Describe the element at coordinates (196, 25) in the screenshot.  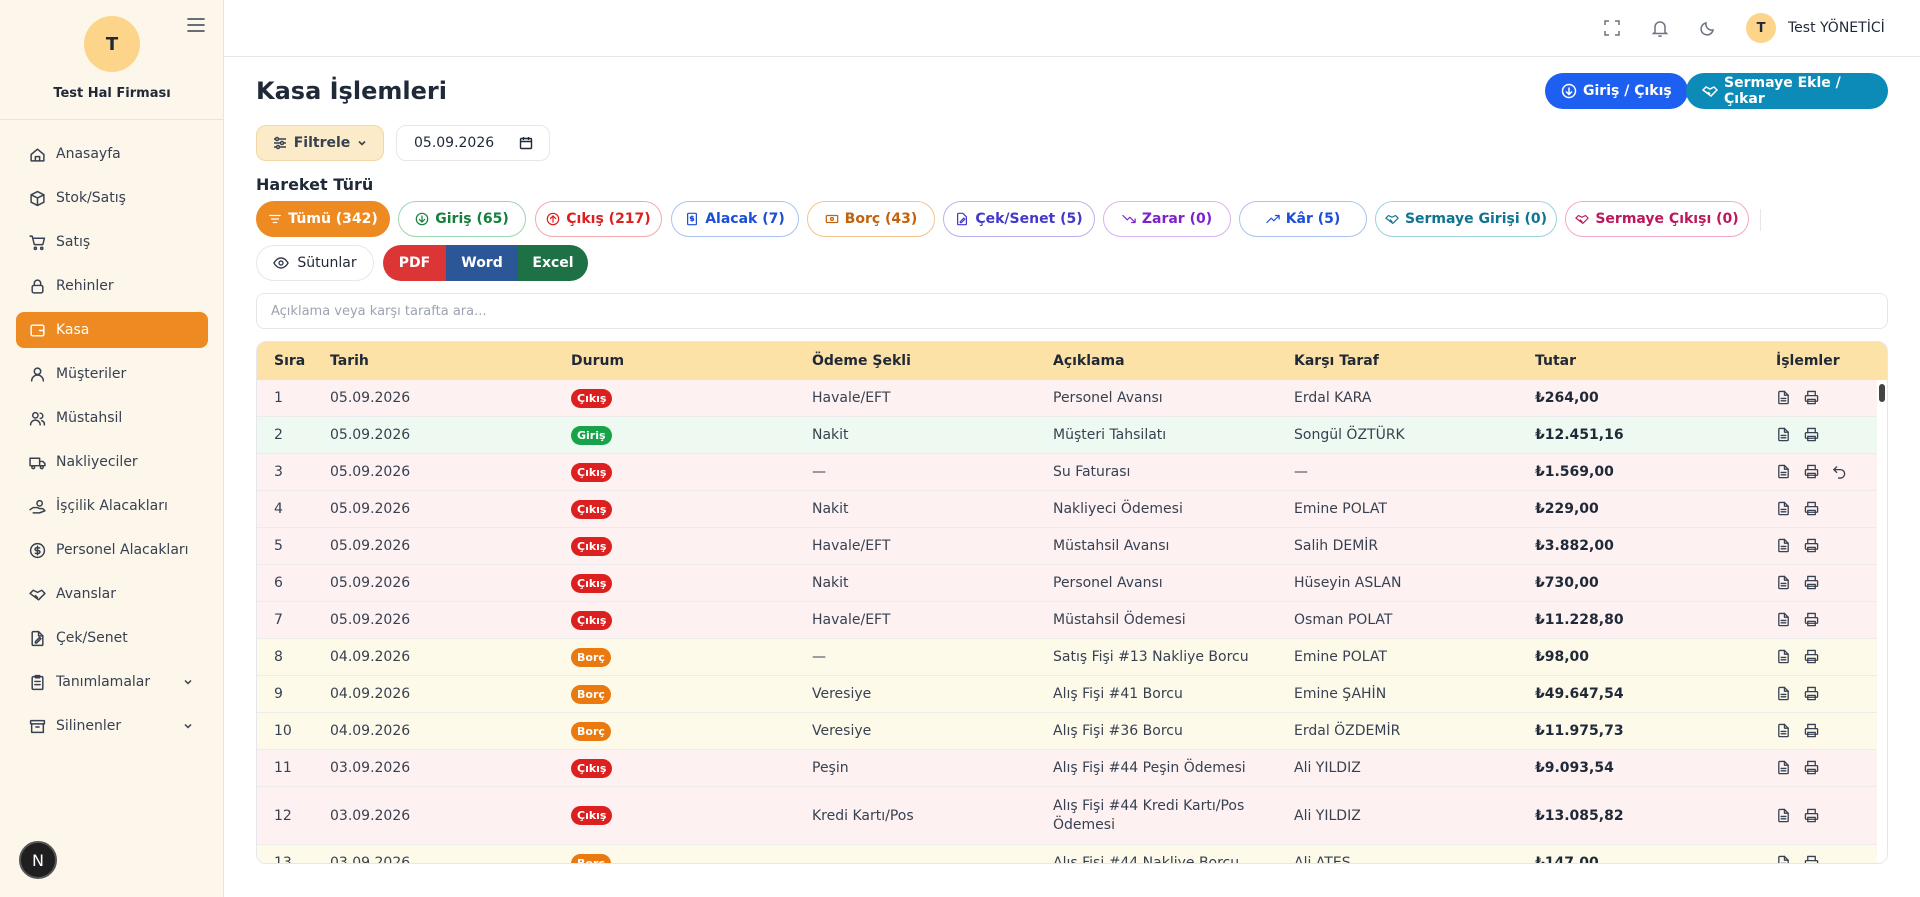
I see `menu-icon` at that location.